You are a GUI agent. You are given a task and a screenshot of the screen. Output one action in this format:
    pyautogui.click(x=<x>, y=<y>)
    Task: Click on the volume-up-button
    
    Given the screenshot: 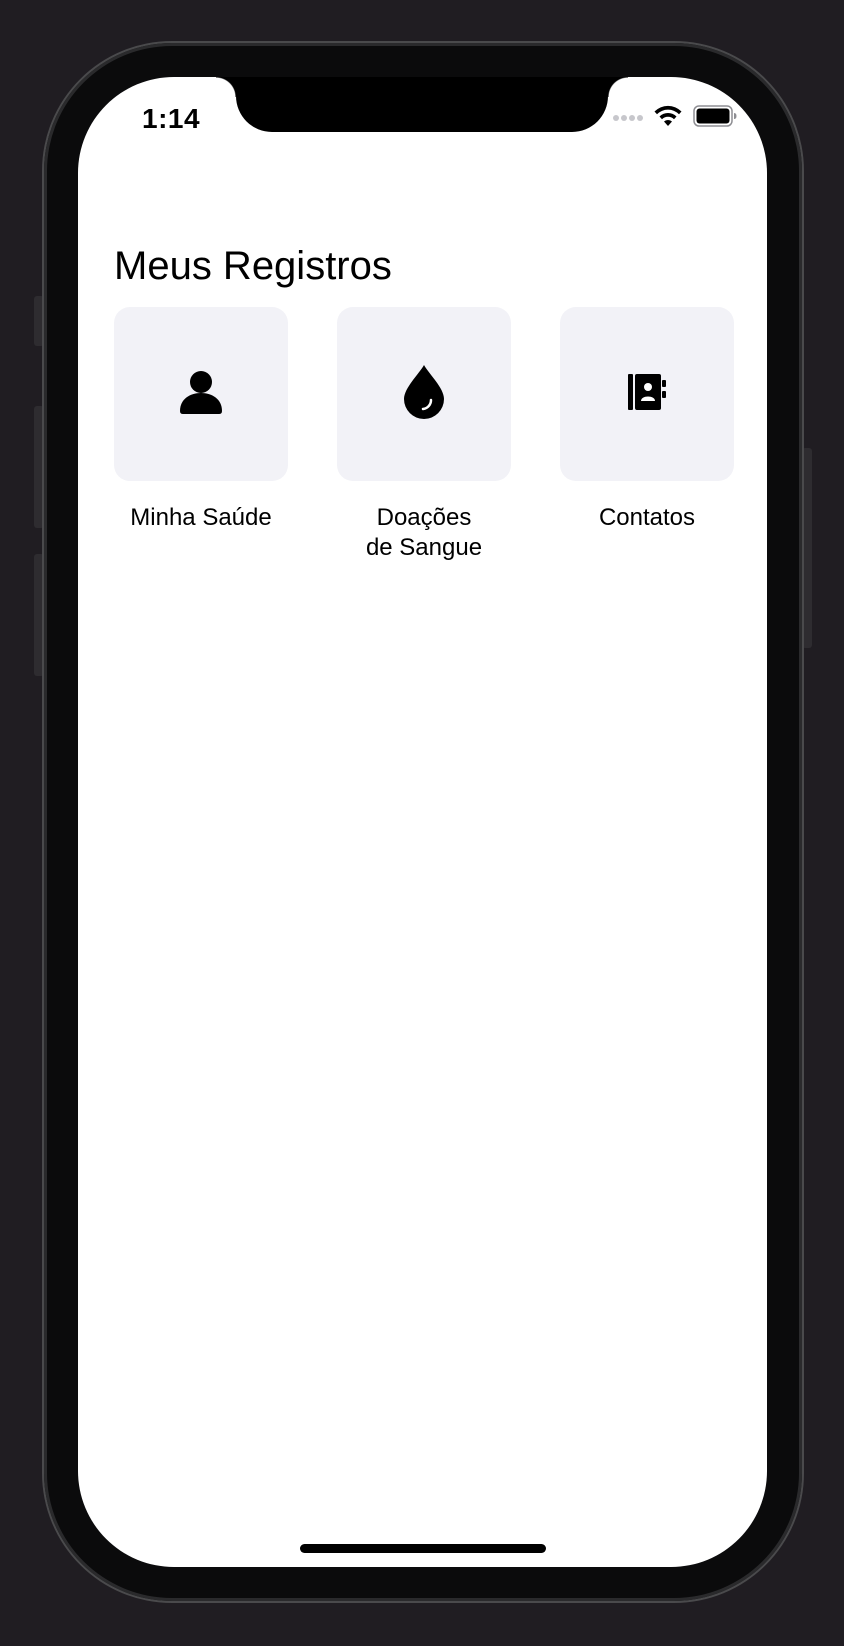 What is the action you would take?
    pyautogui.click(x=39, y=467)
    